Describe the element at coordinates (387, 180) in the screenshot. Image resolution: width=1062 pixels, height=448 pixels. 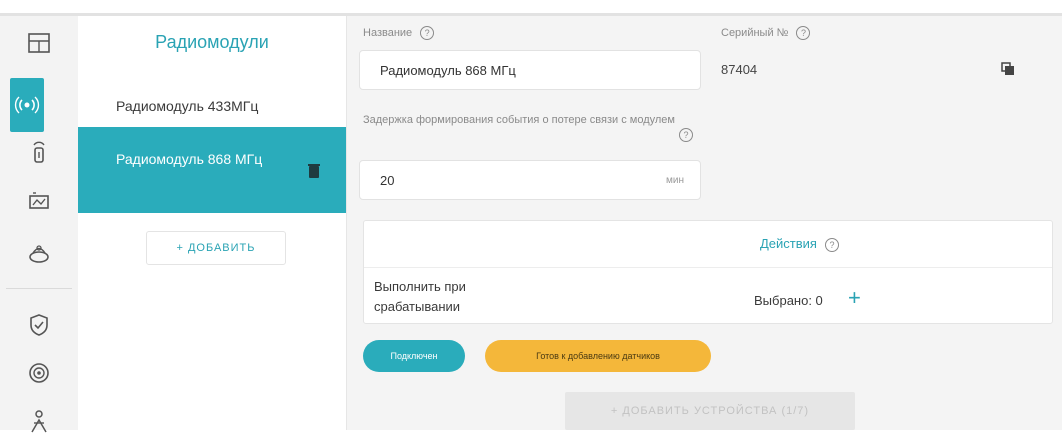
I see `delay-value: 20` at that location.